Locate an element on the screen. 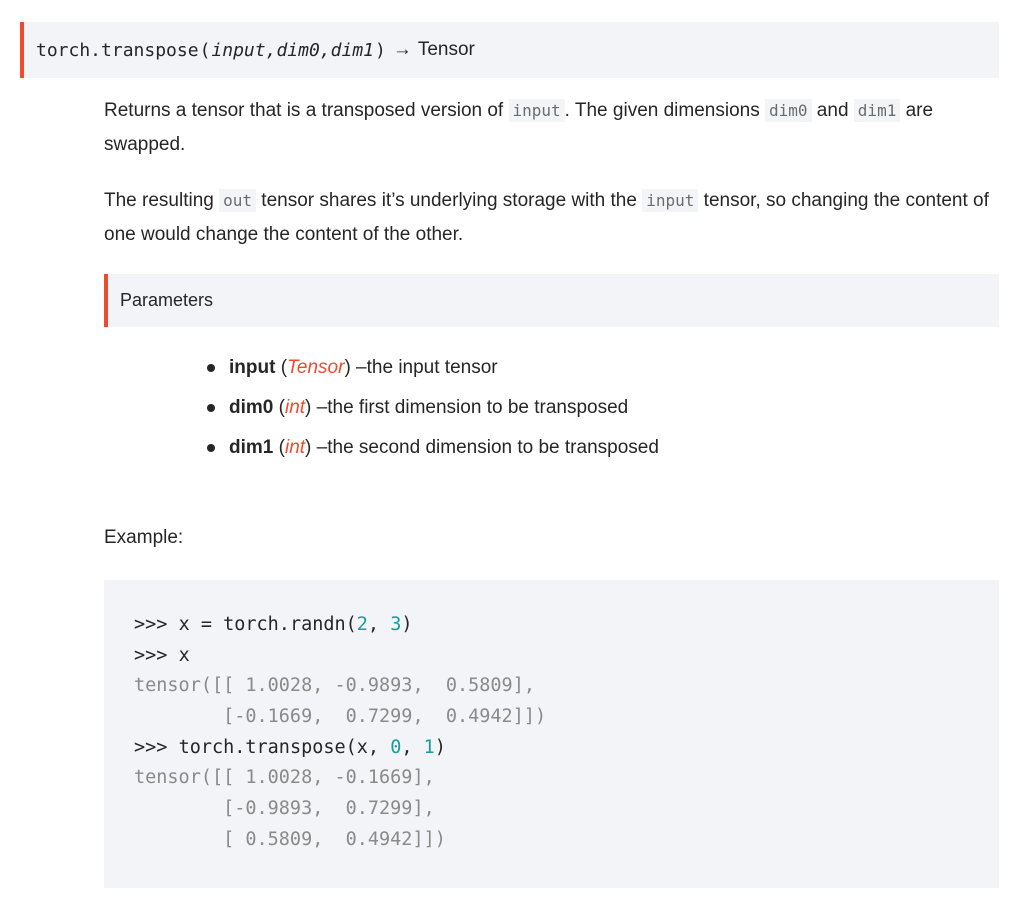 Image resolution: width=1020 pixels, height=914 pixels. code-output-line: [-0.9893, 0.7299], is located at coordinates (284, 809).